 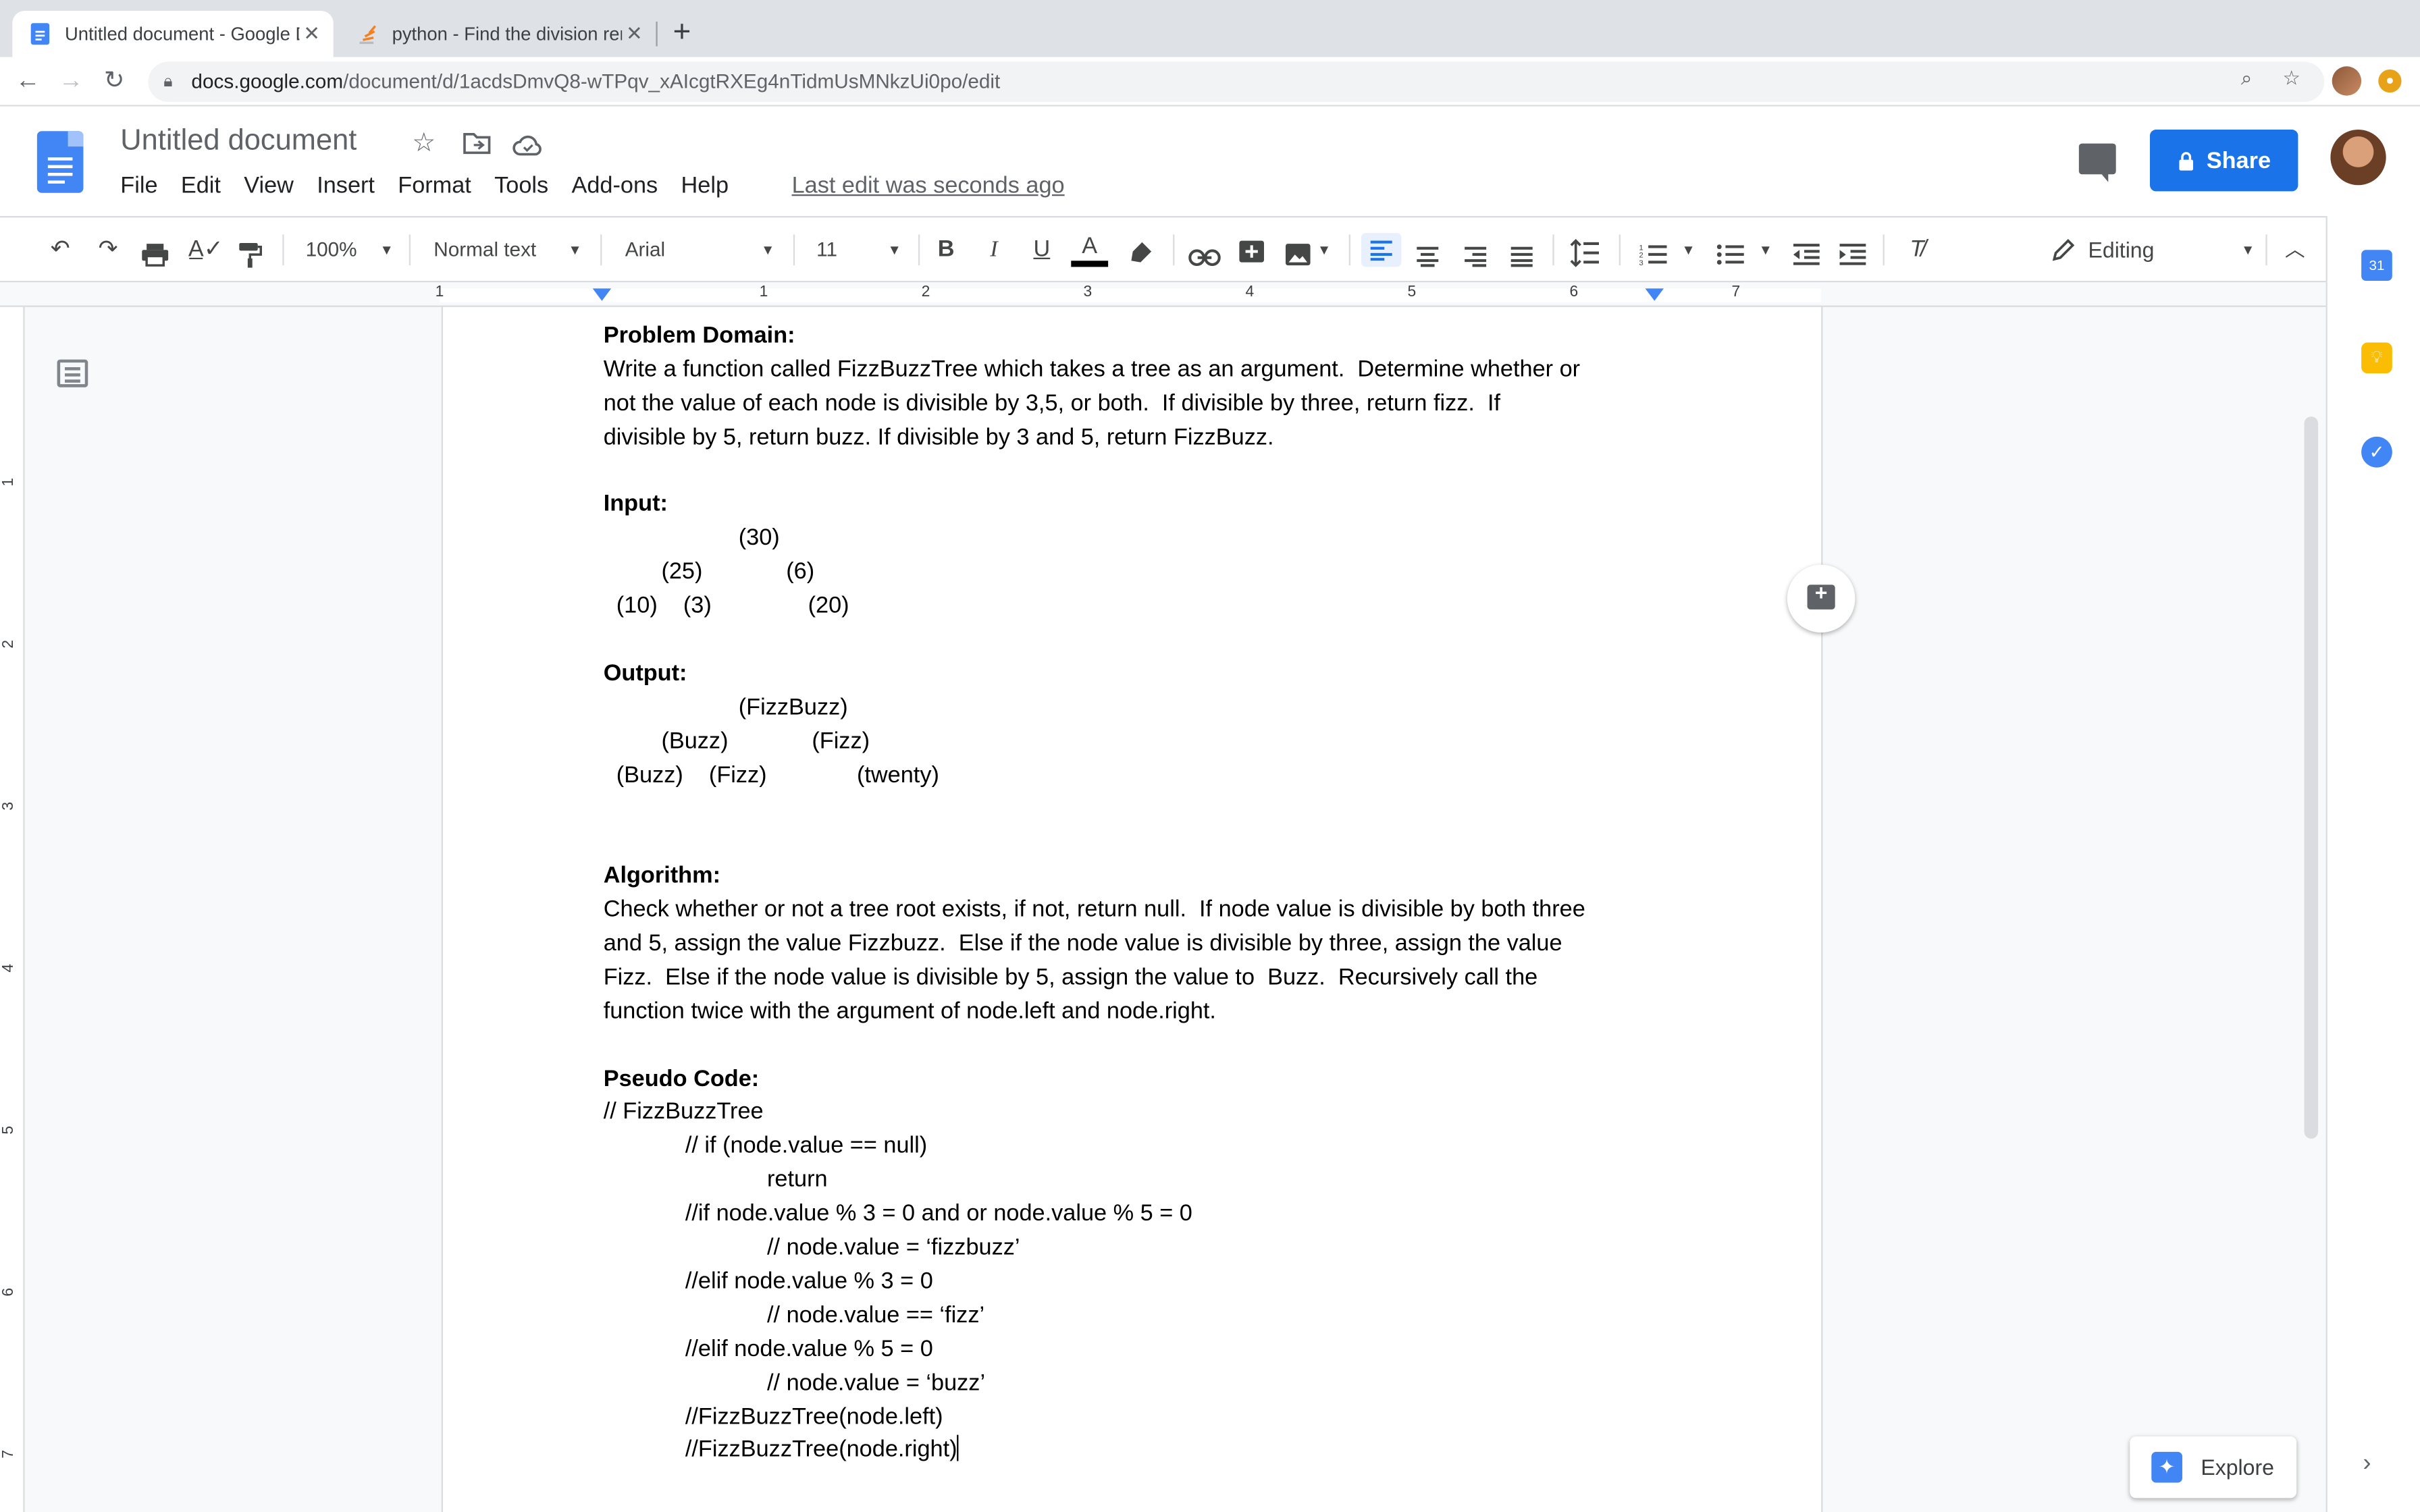 What do you see at coordinates (2097, 162) in the screenshot?
I see `comment-history-icon` at bounding box center [2097, 162].